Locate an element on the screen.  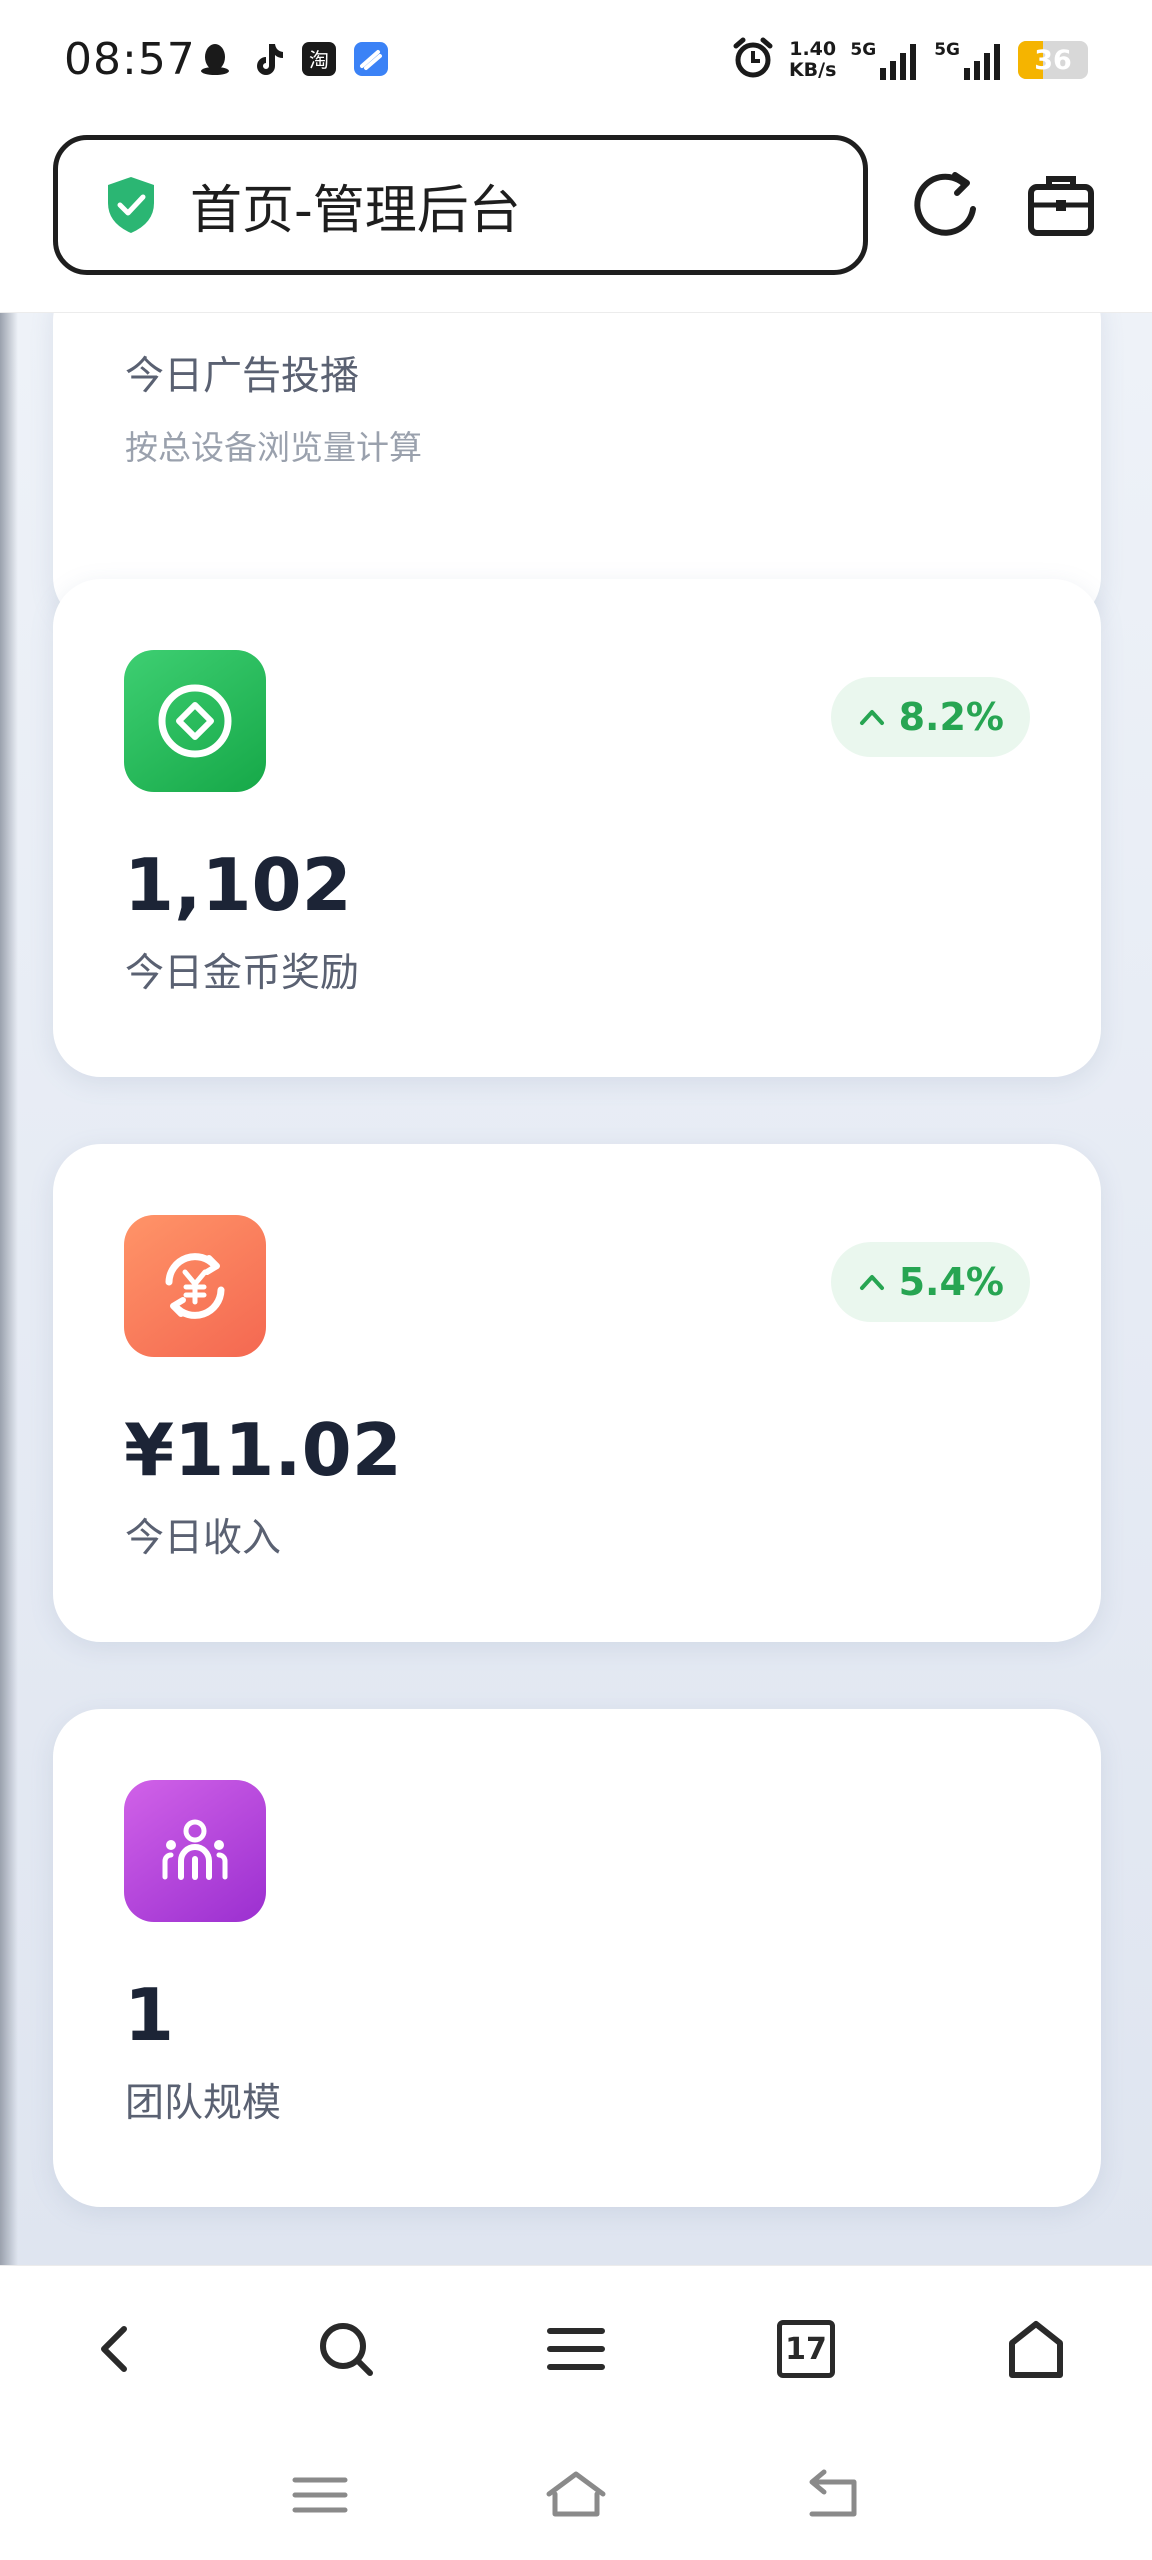
system-home-button is located at coordinates (576, 2495).